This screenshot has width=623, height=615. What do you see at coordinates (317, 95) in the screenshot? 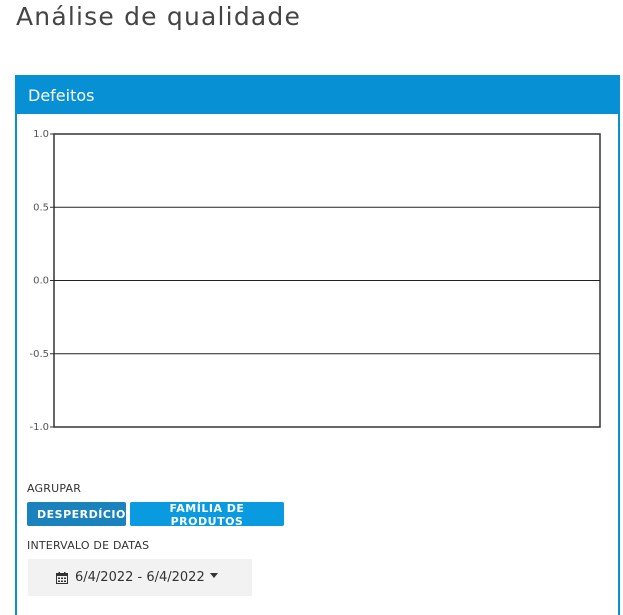
I see `panel-header: Defeitos` at bounding box center [317, 95].